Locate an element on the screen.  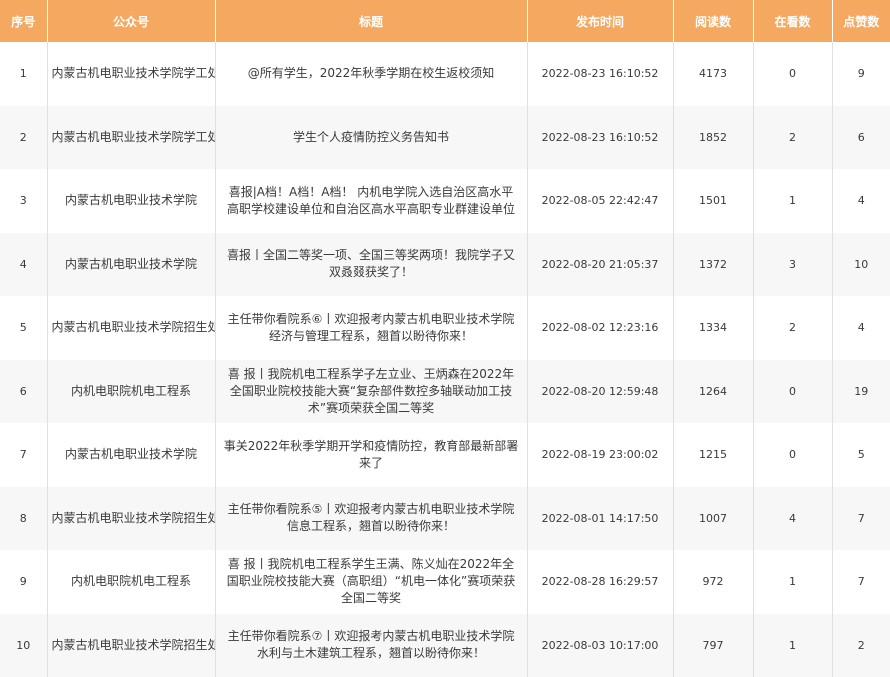
cell-index: 4 is located at coordinates (23, 265).